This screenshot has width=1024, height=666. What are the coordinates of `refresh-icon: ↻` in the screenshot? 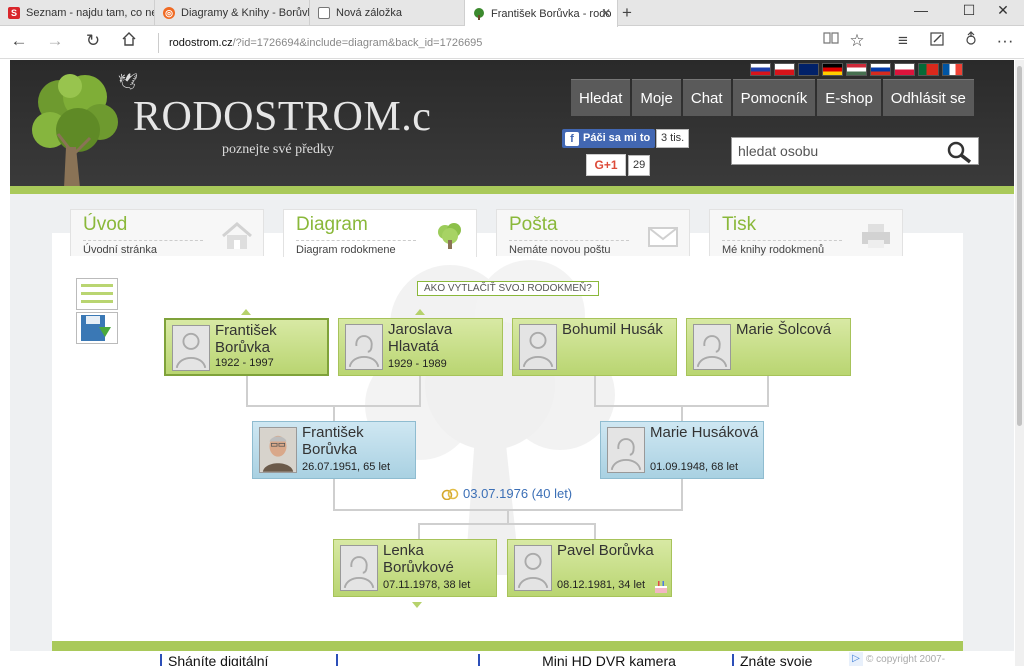 It's located at (93, 41).